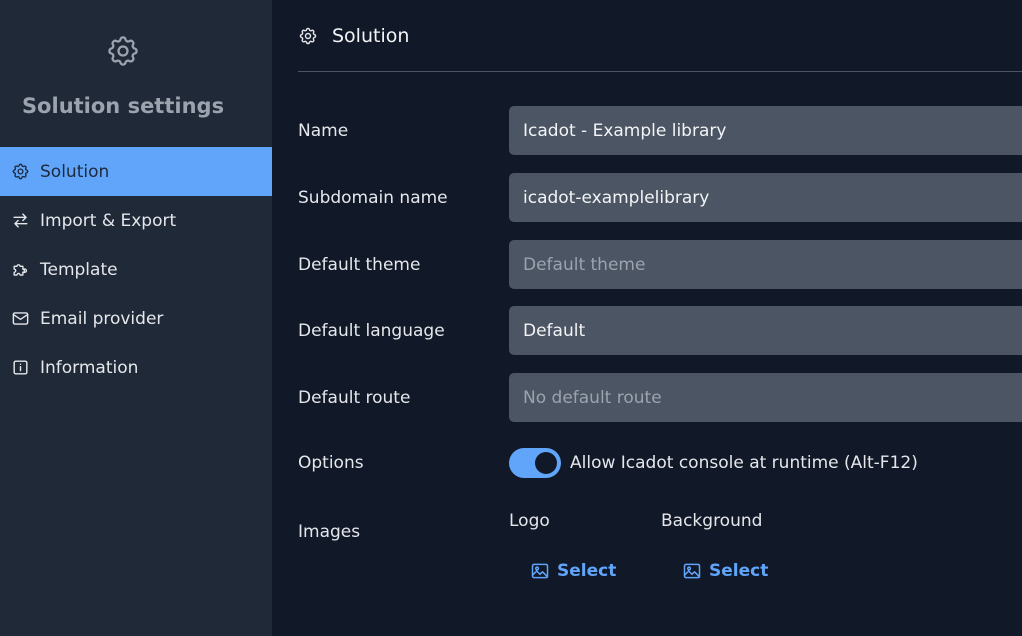  Describe the element at coordinates (660, 36) in the screenshot. I see `page-header: Solution` at that location.